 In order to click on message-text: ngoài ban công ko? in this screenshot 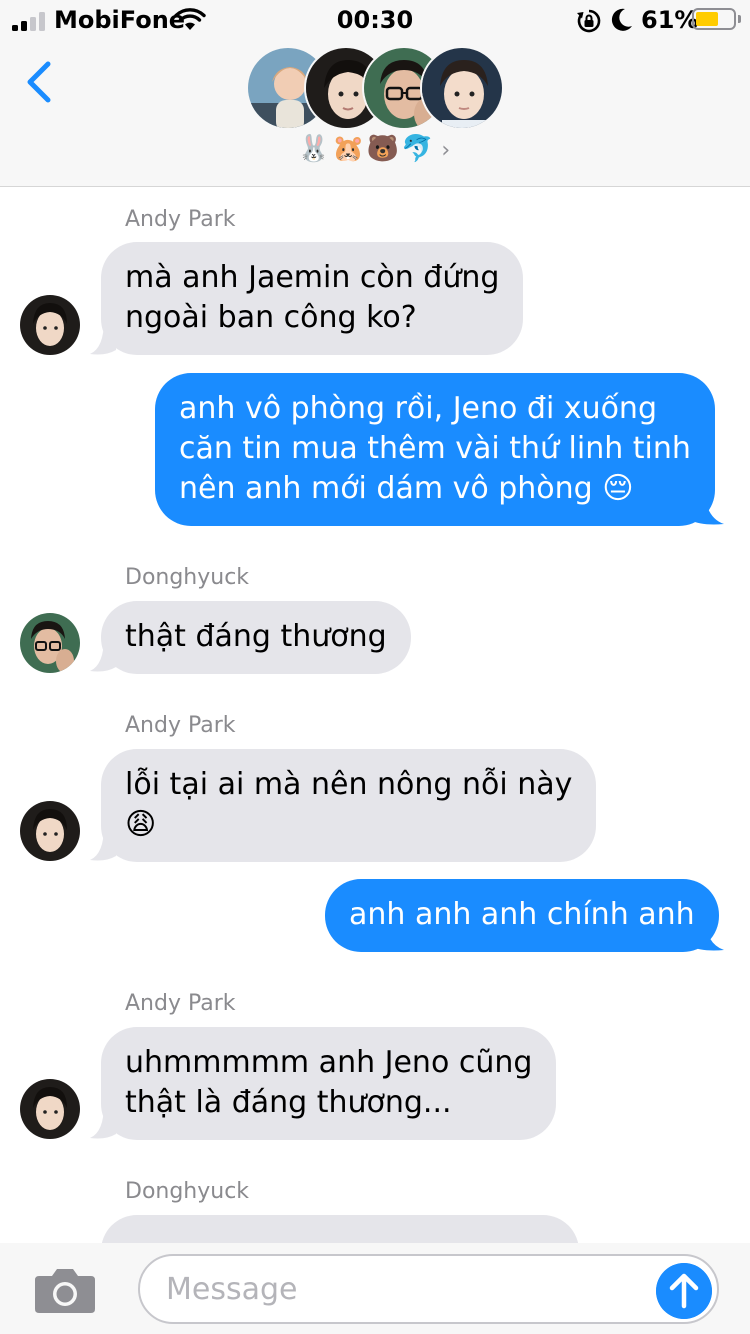, I will do `click(271, 317)`.